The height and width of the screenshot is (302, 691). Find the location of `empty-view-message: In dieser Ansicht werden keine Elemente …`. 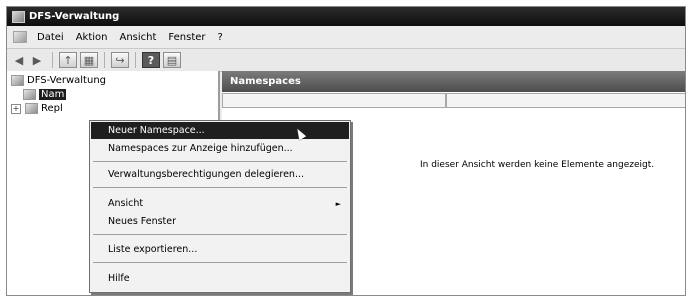

empty-view-message: In dieser Ansicht werden keine Elemente … is located at coordinates (537, 165).